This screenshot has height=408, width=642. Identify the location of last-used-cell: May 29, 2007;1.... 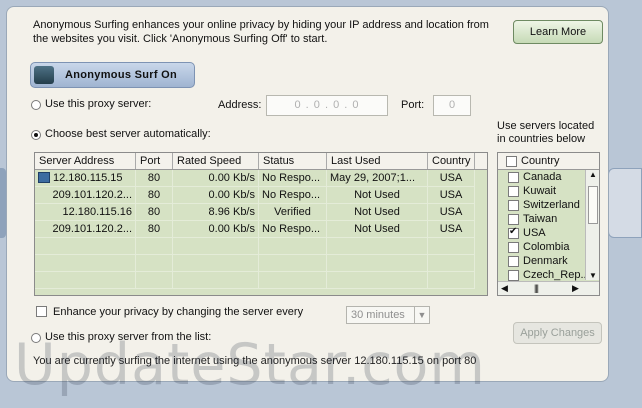
(377, 178).